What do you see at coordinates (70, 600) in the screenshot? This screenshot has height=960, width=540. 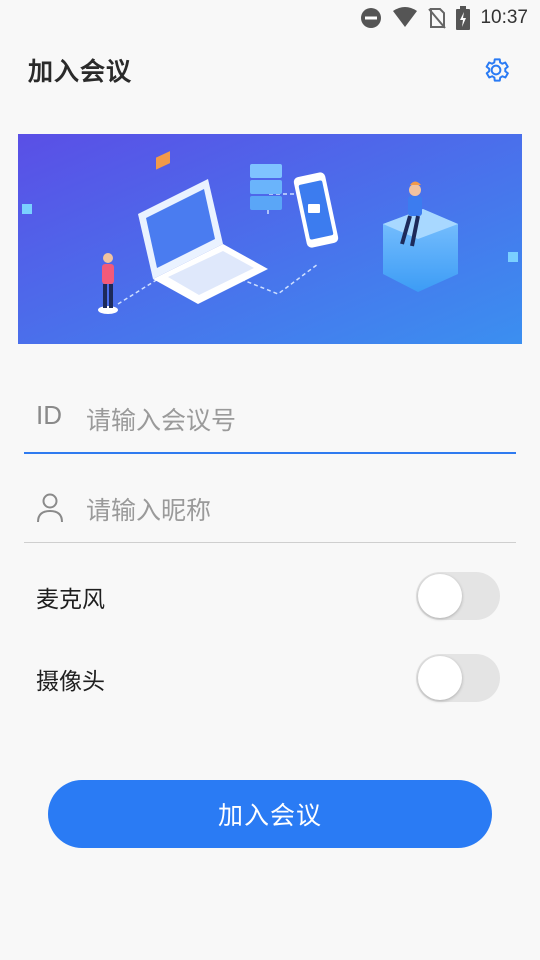 I see `microphone-label: 麦克风` at bounding box center [70, 600].